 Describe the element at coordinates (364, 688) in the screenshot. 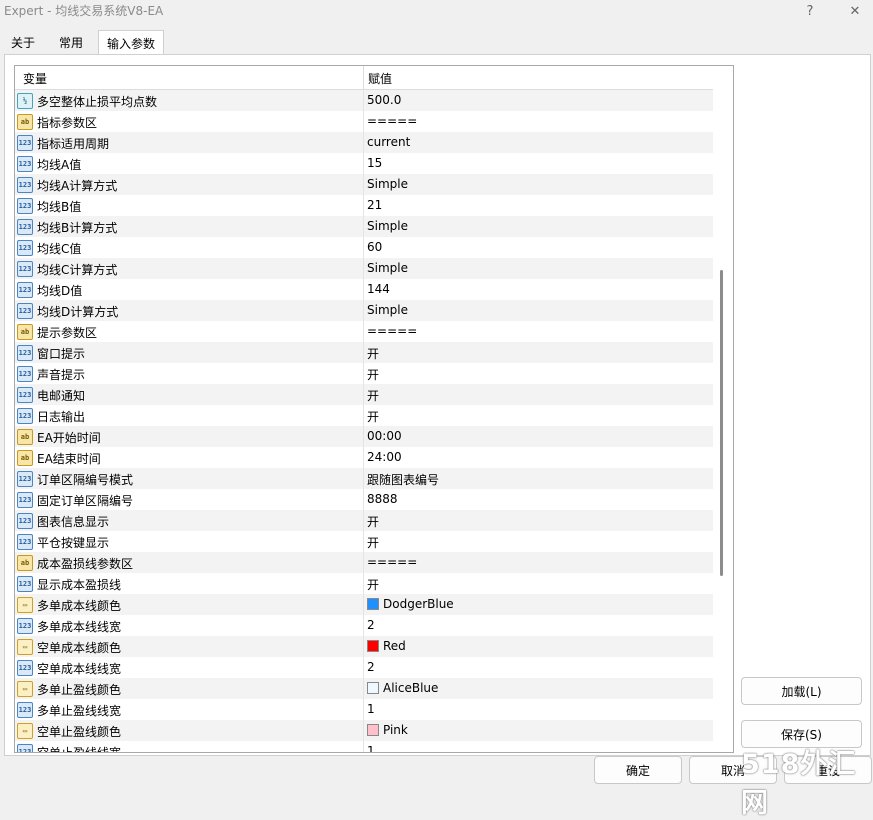

I see `table-row: ▭ 多单止盈线颜色 AliceBlue` at that location.